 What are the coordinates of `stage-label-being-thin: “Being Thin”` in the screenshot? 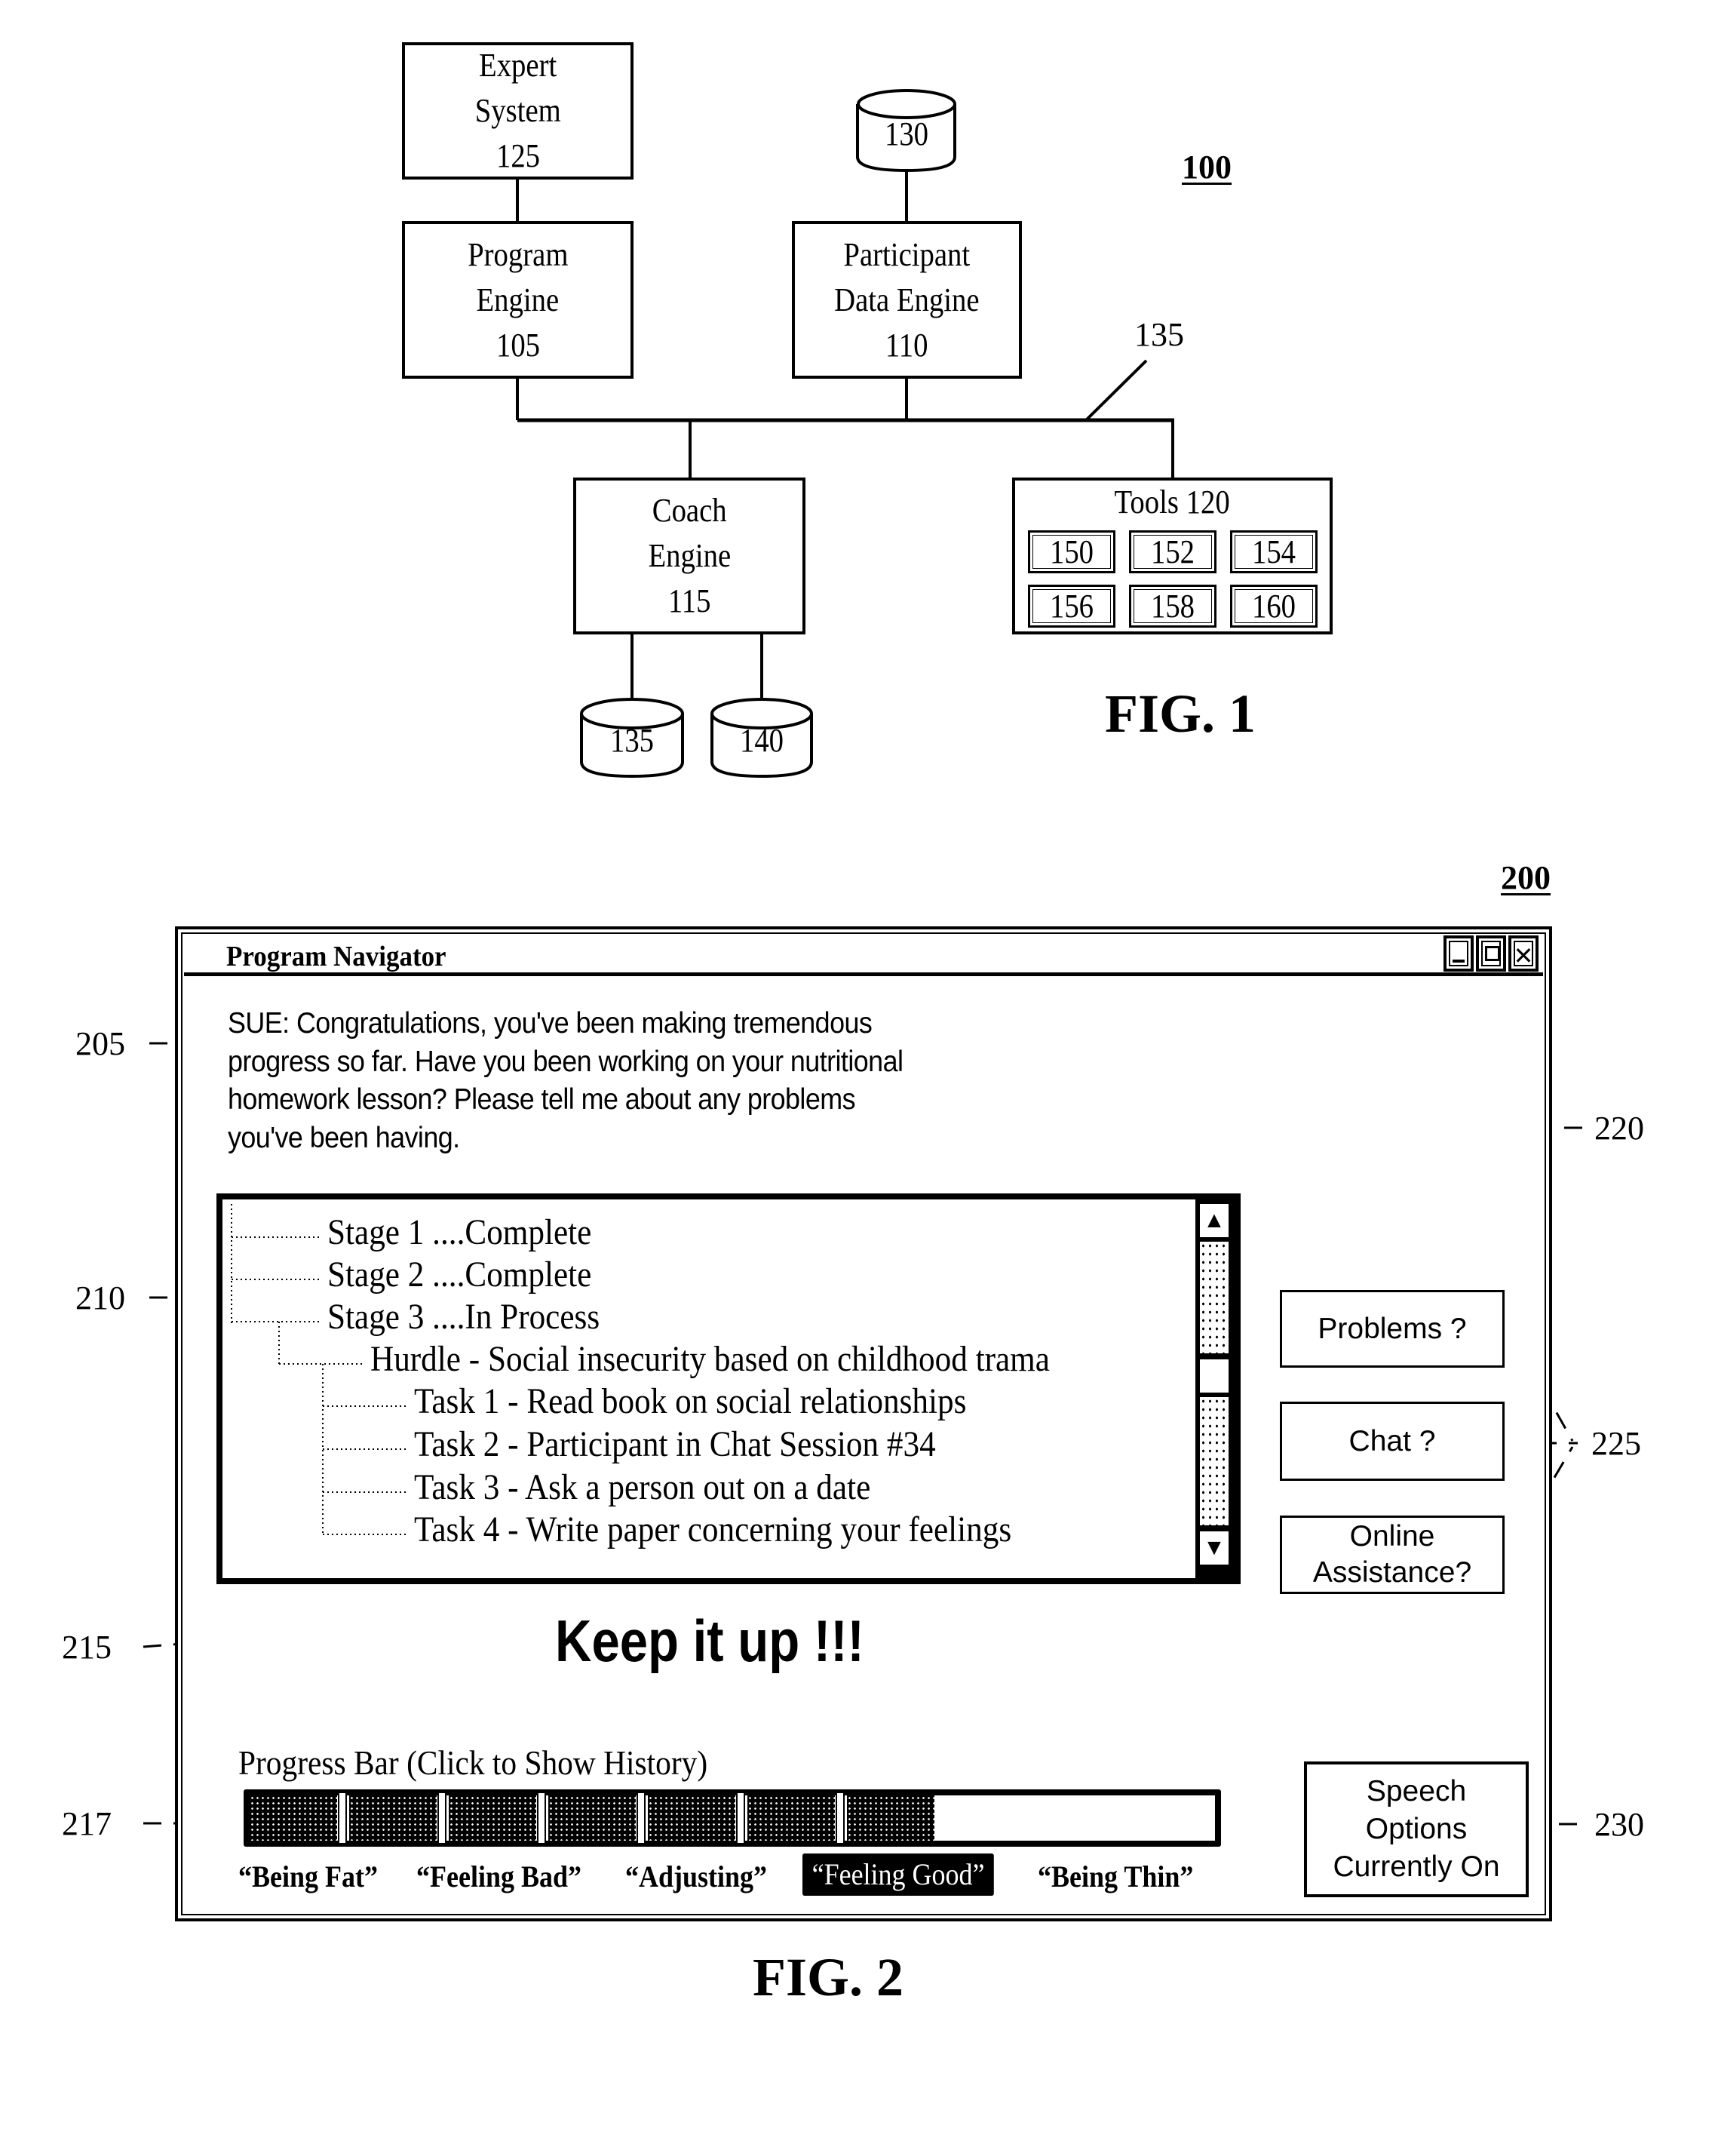 It's located at (1116, 1877).